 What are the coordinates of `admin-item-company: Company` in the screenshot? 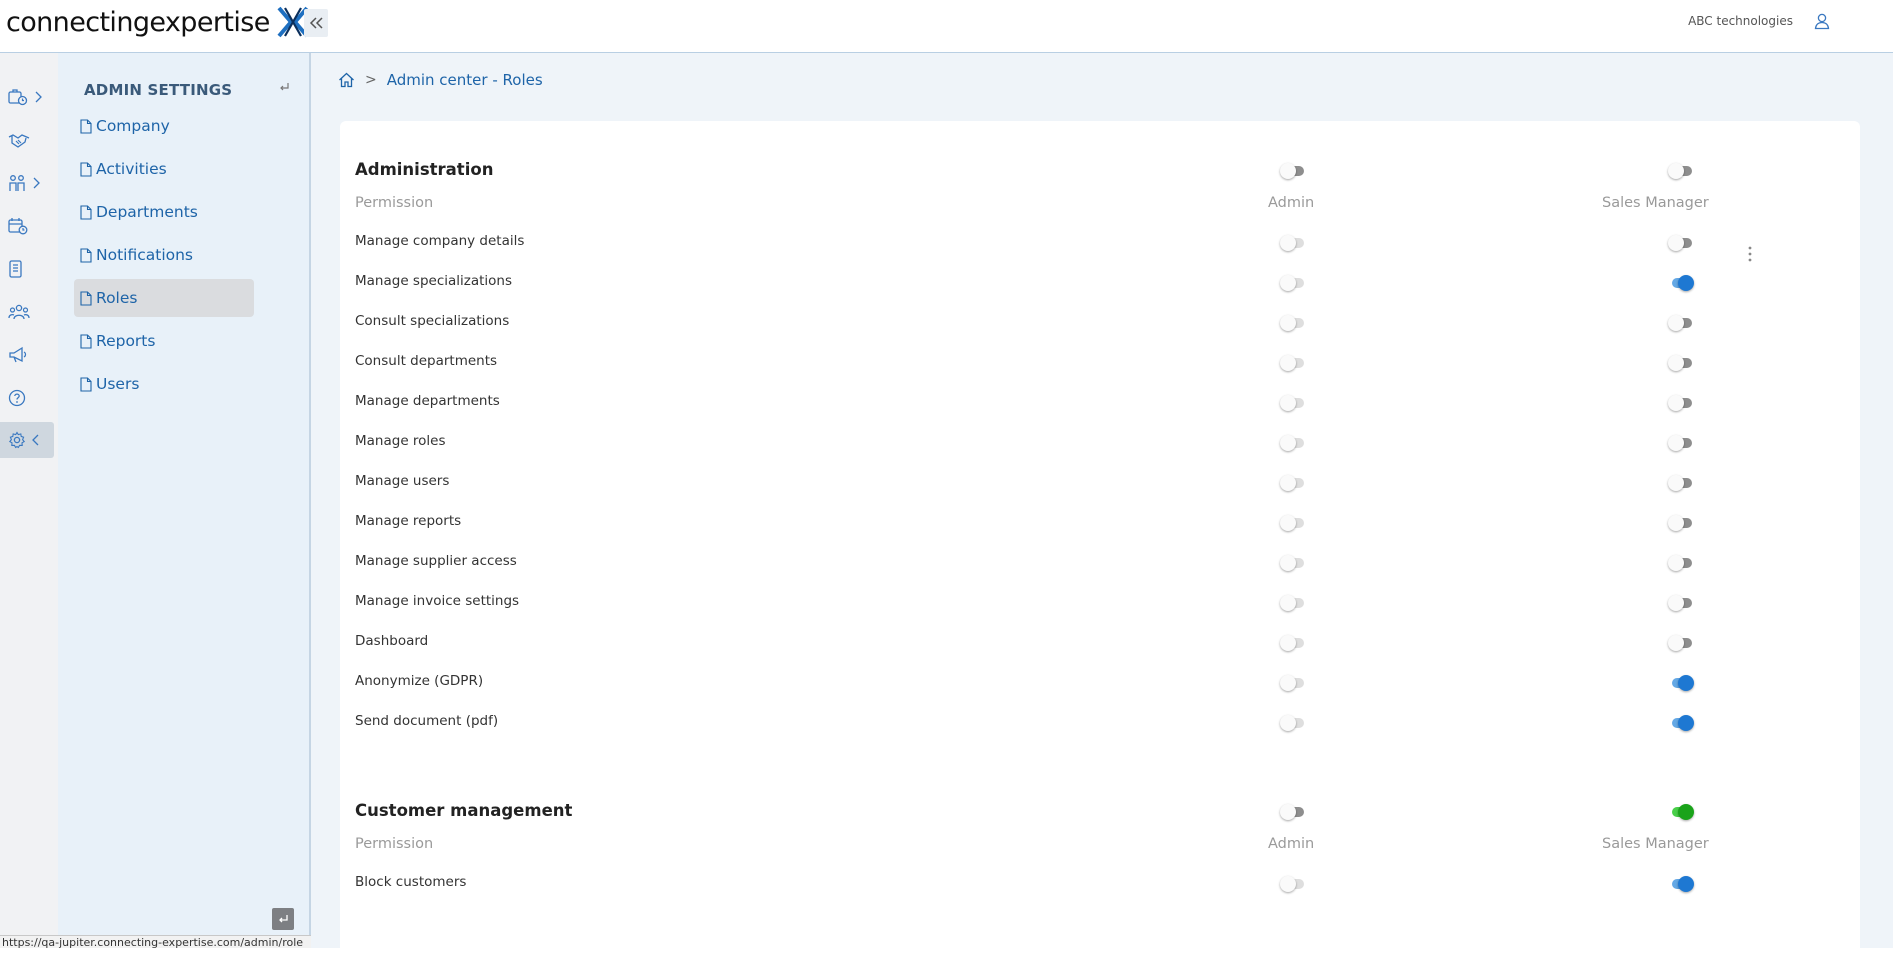 It's located at (164, 126).